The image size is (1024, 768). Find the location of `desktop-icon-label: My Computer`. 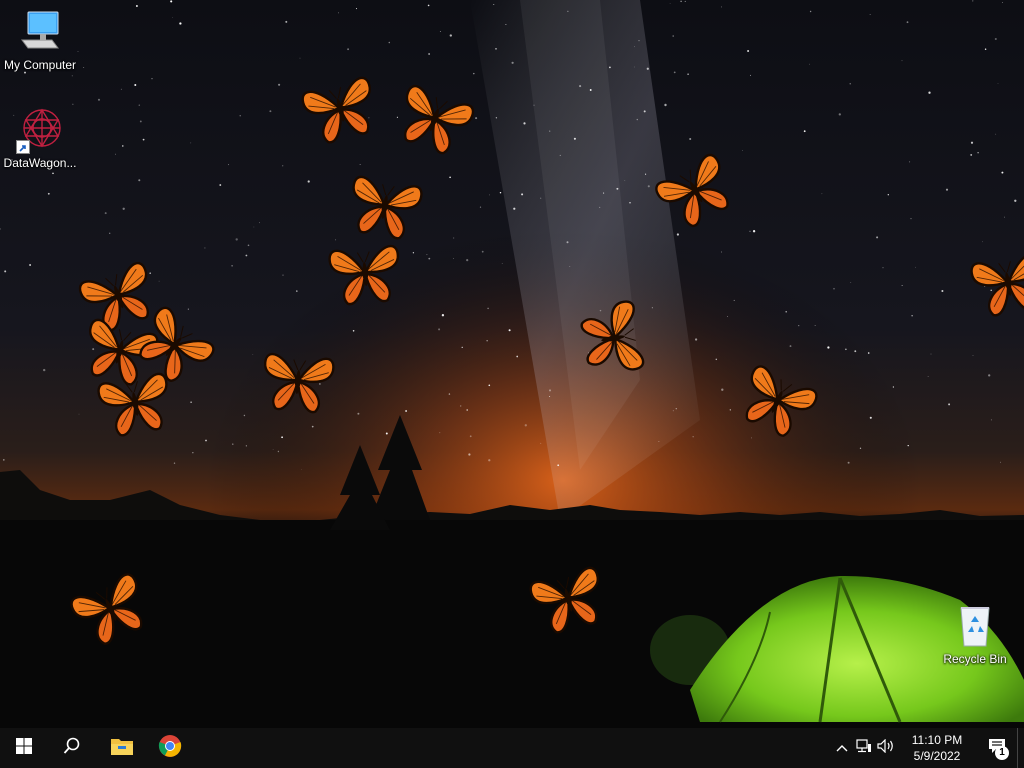

desktop-icon-label: My Computer is located at coordinates (40, 65).